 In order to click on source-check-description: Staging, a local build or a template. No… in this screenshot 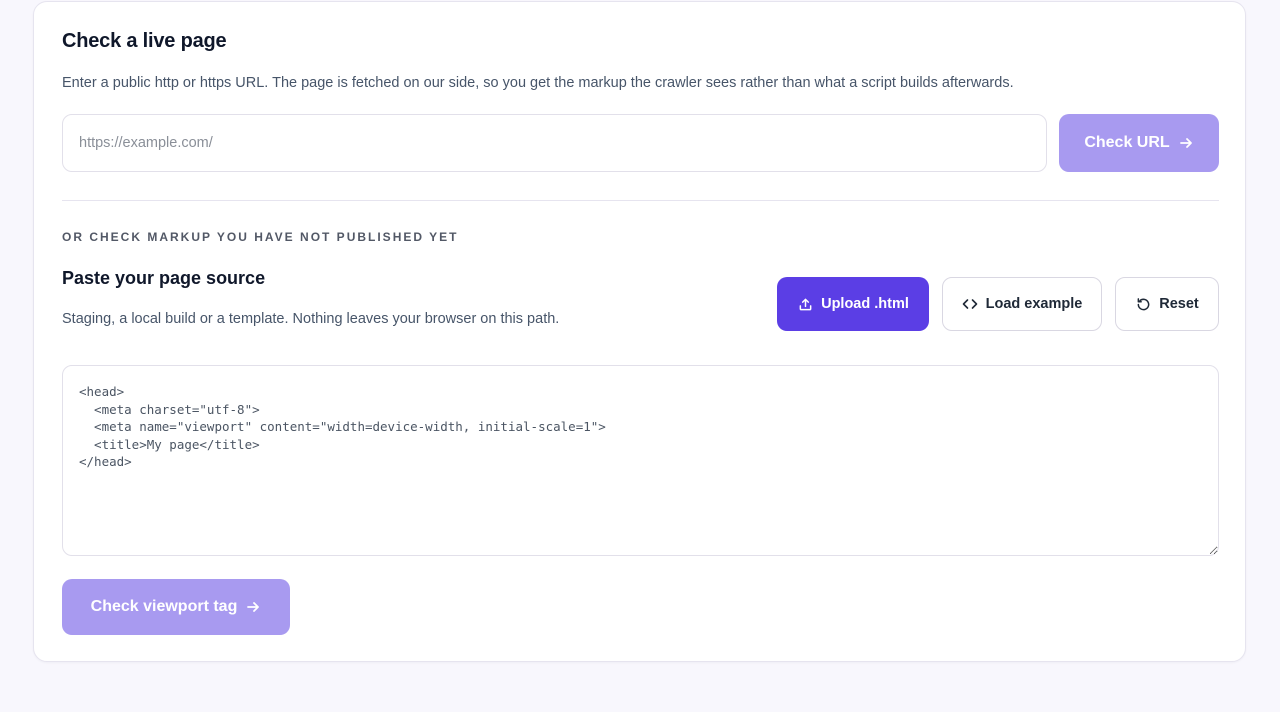, I will do `click(311, 319)`.